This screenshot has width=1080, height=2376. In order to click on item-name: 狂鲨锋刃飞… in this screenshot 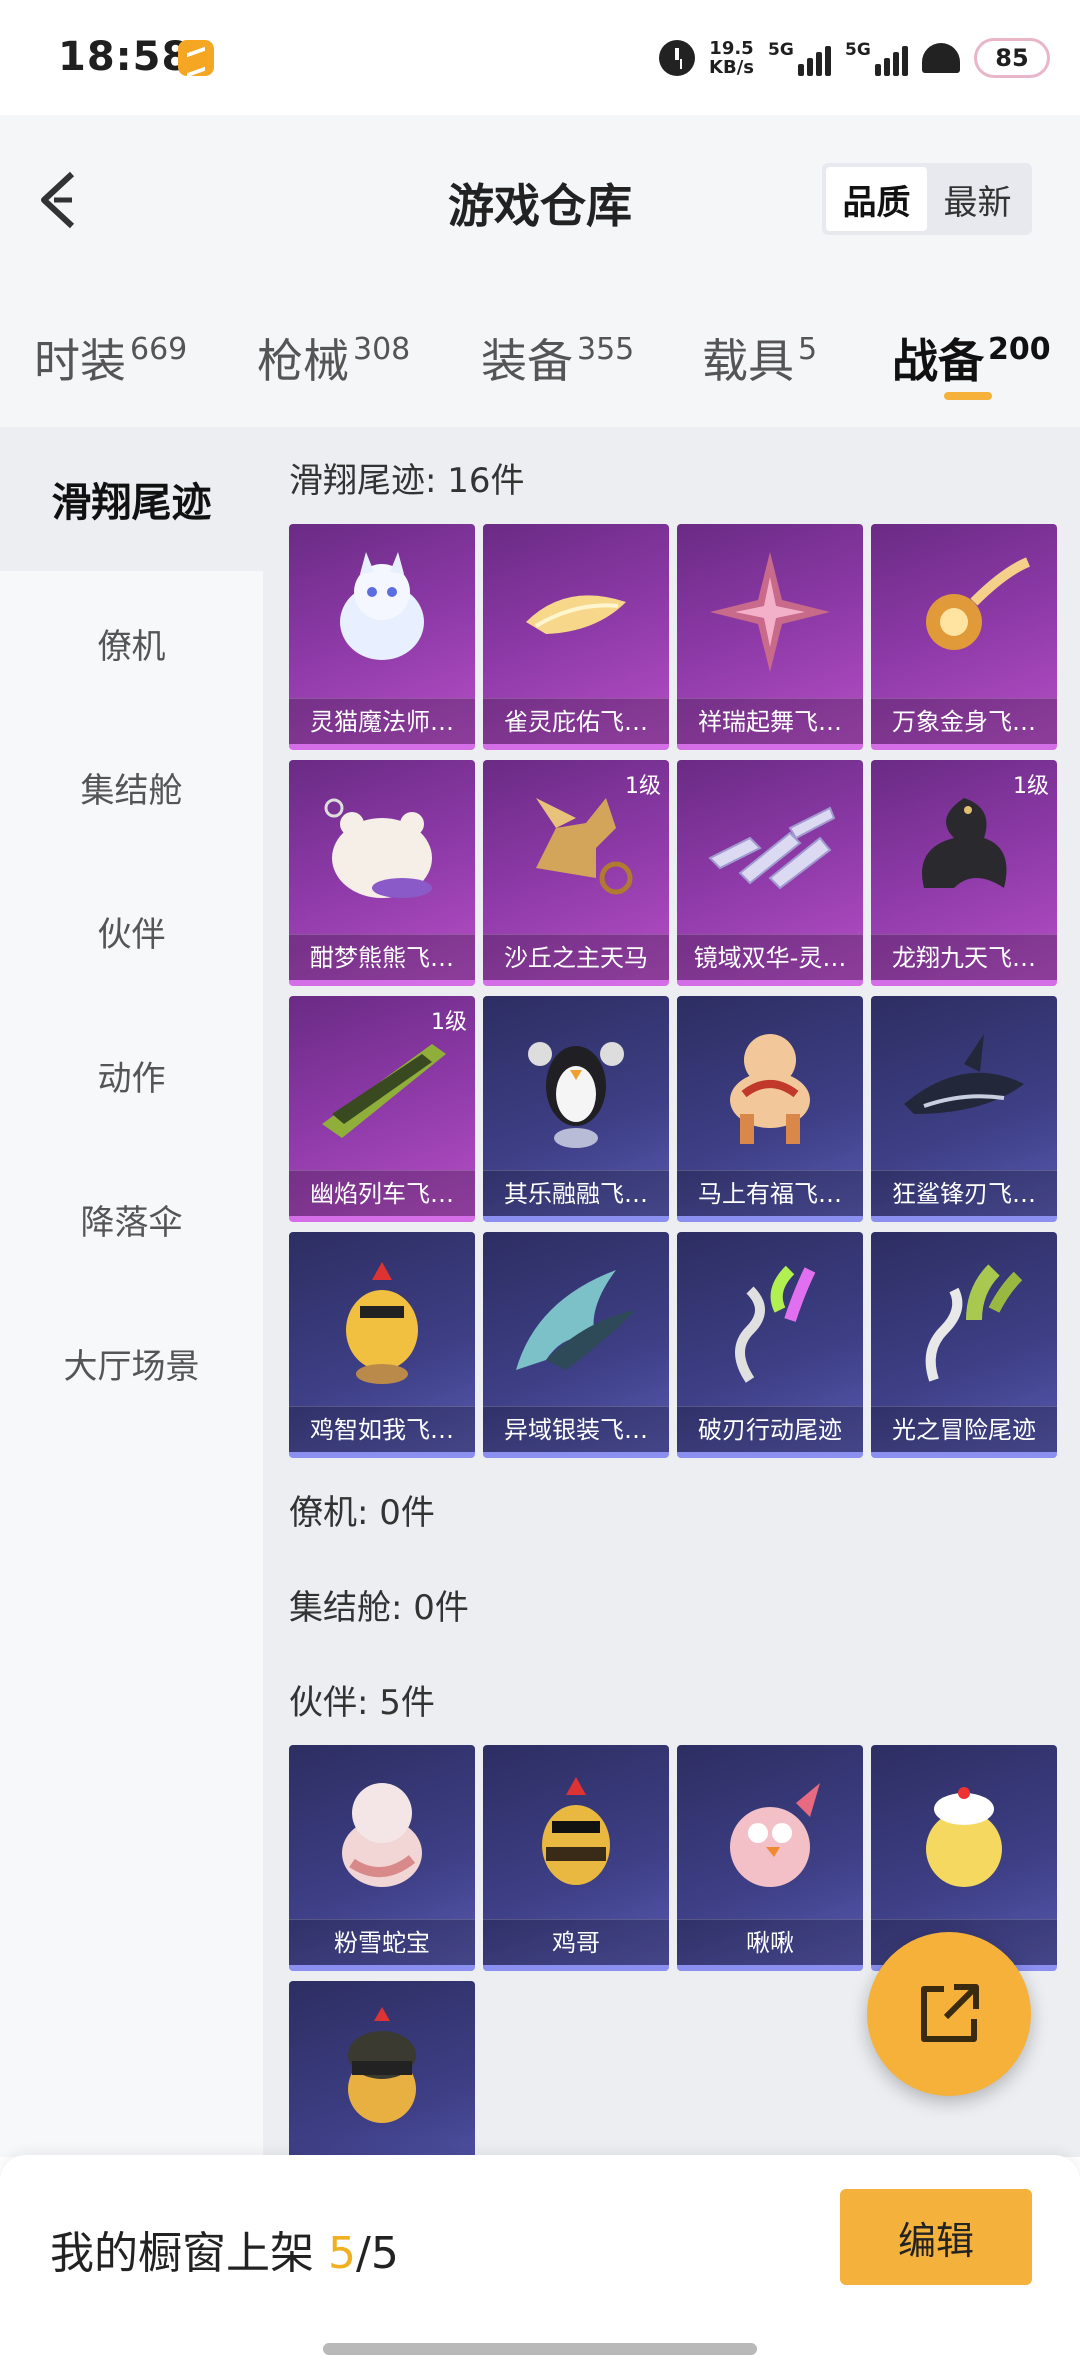, I will do `click(964, 1193)`.